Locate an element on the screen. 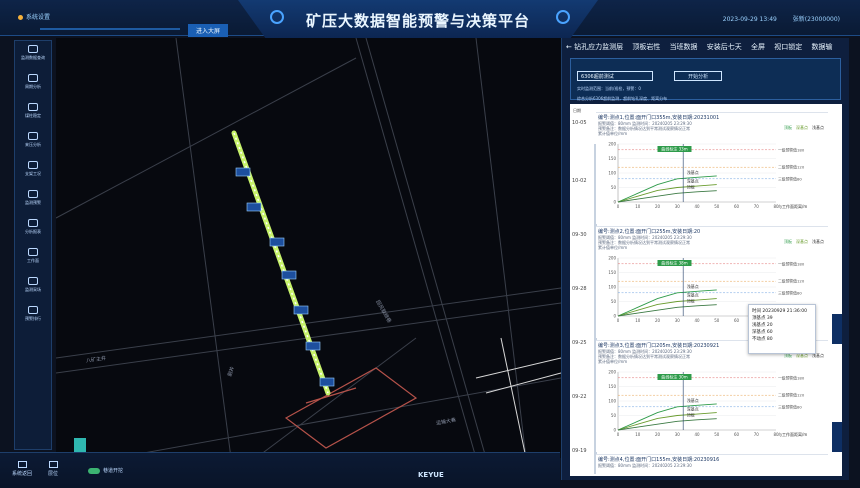 The image size is (860, 488). layers-icon is located at coordinates (33, 107).